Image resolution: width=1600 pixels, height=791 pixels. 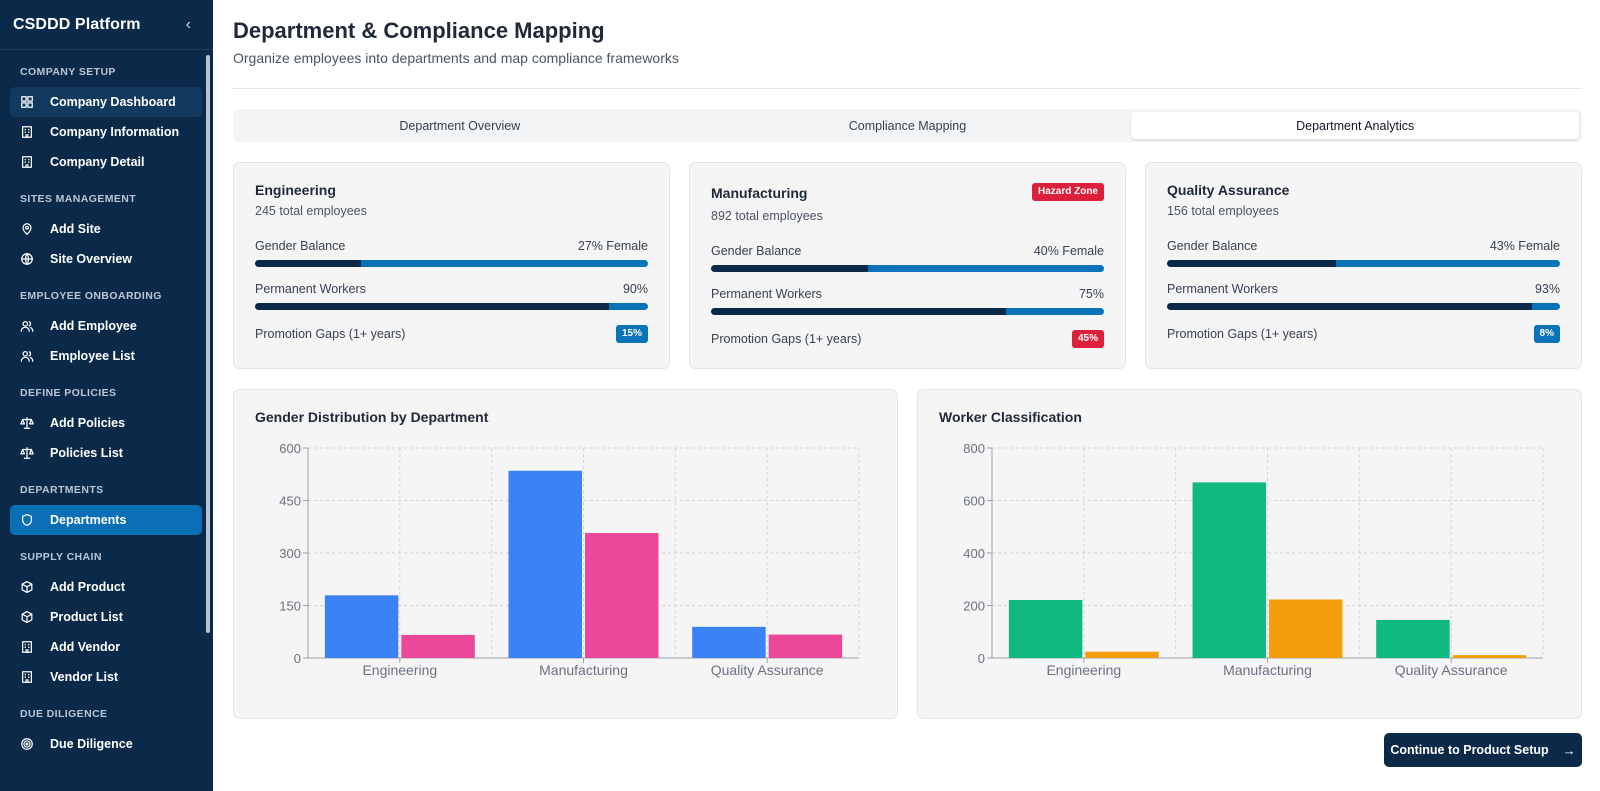 I want to click on promotion-gaps-badge: 8%, so click(x=1546, y=334).